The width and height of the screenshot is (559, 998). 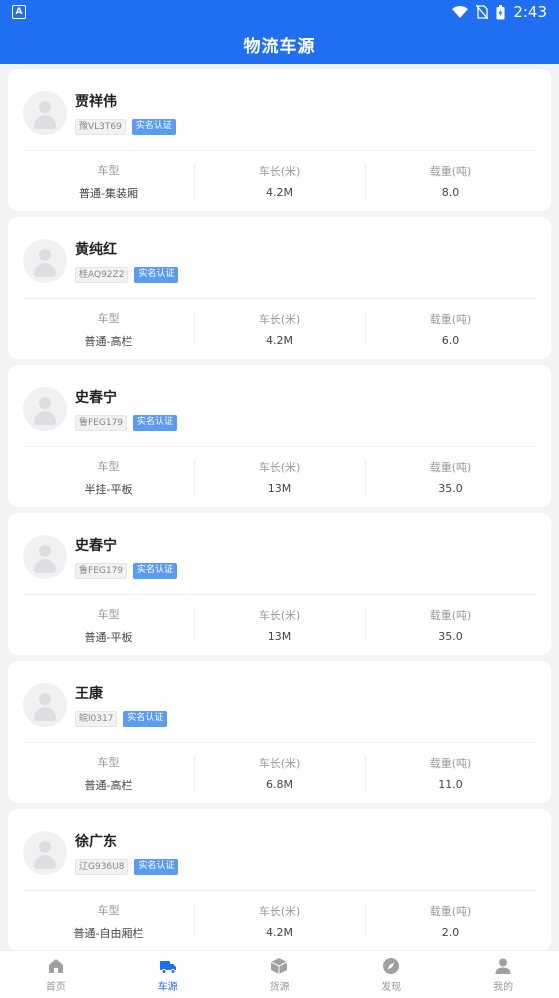 I want to click on compass-icon, so click(x=391, y=965).